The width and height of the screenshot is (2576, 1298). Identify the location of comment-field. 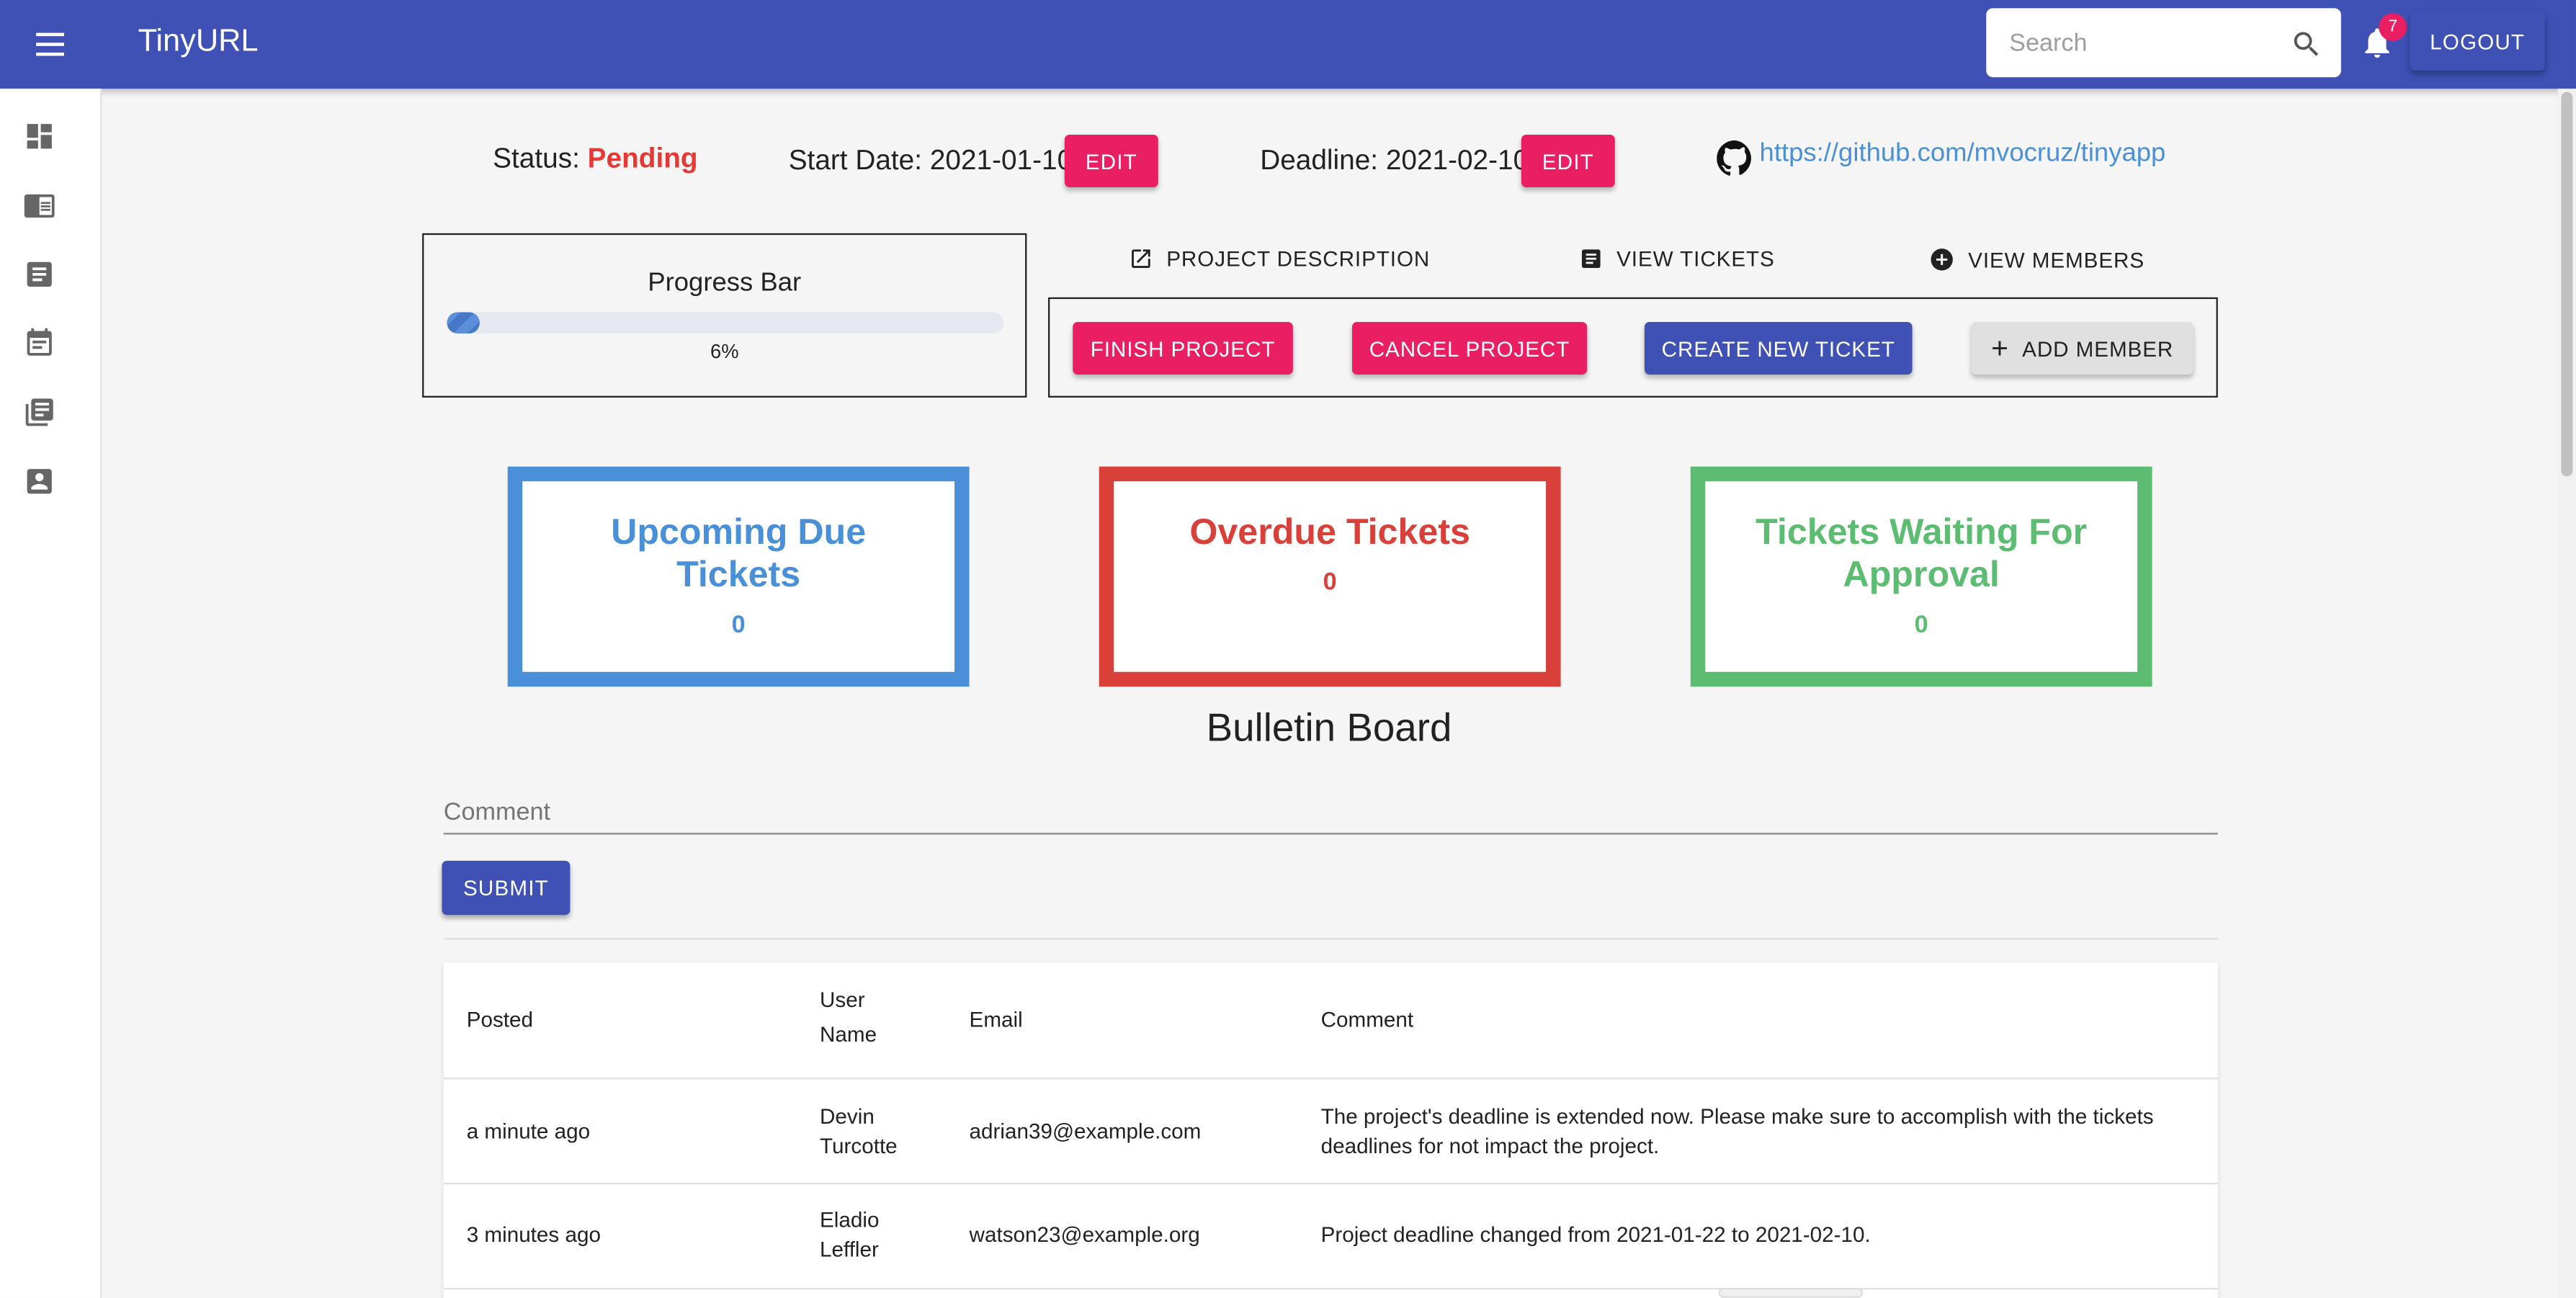
(1330, 815).